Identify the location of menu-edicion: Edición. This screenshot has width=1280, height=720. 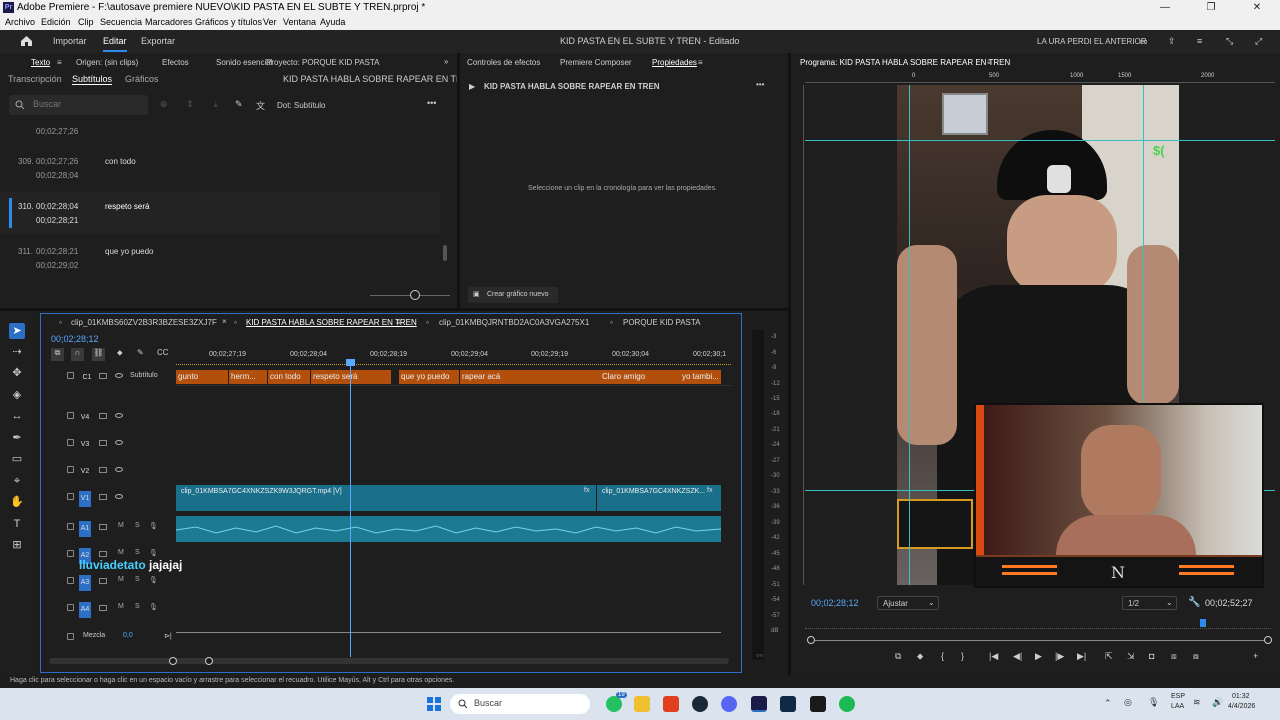
(56, 22).